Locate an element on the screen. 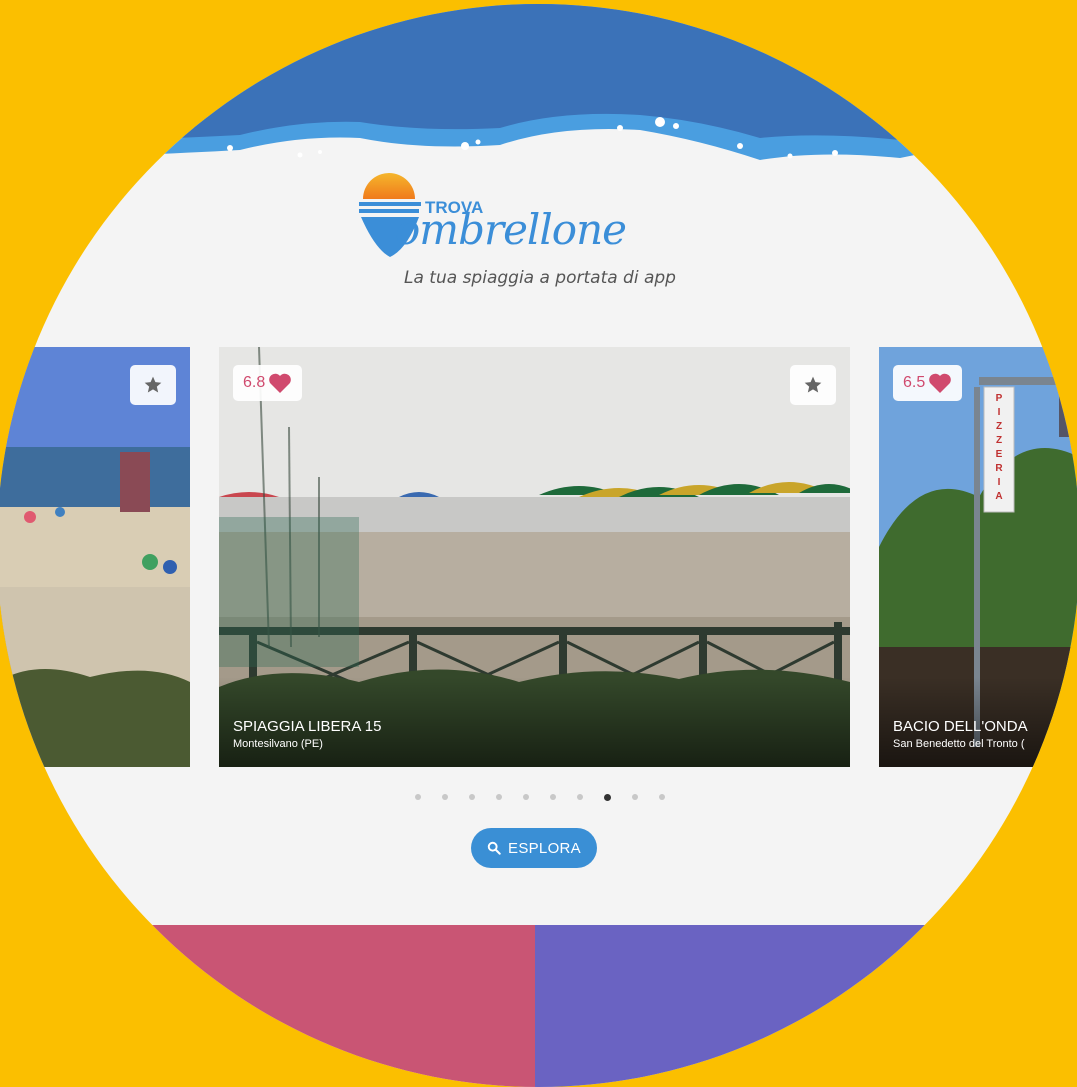 This screenshot has height=1087, width=1077. beach-photo is located at coordinates (95, 557).